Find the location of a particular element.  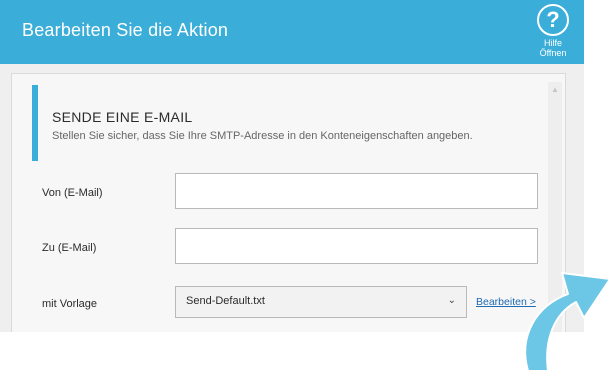

help-button: ? Hilfe Öffnen is located at coordinates (553, 32).